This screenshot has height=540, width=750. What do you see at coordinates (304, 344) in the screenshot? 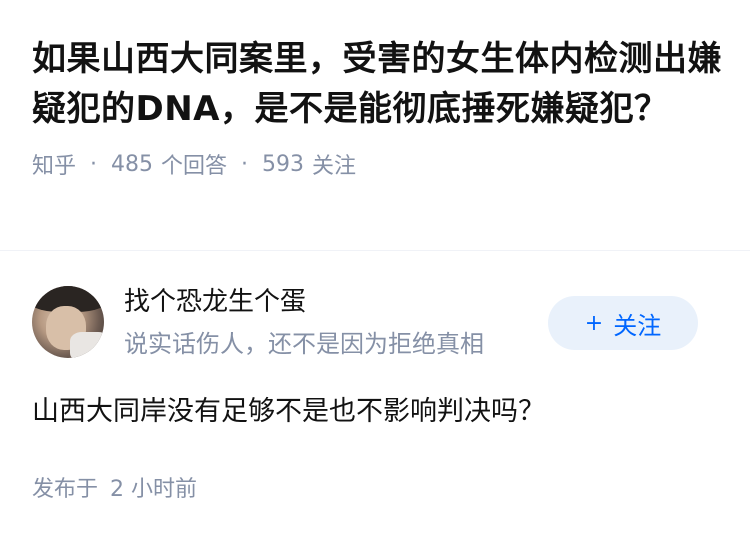
I see `author-bio: 说实话伤人，还不是因为拒绝真相` at bounding box center [304, 344].